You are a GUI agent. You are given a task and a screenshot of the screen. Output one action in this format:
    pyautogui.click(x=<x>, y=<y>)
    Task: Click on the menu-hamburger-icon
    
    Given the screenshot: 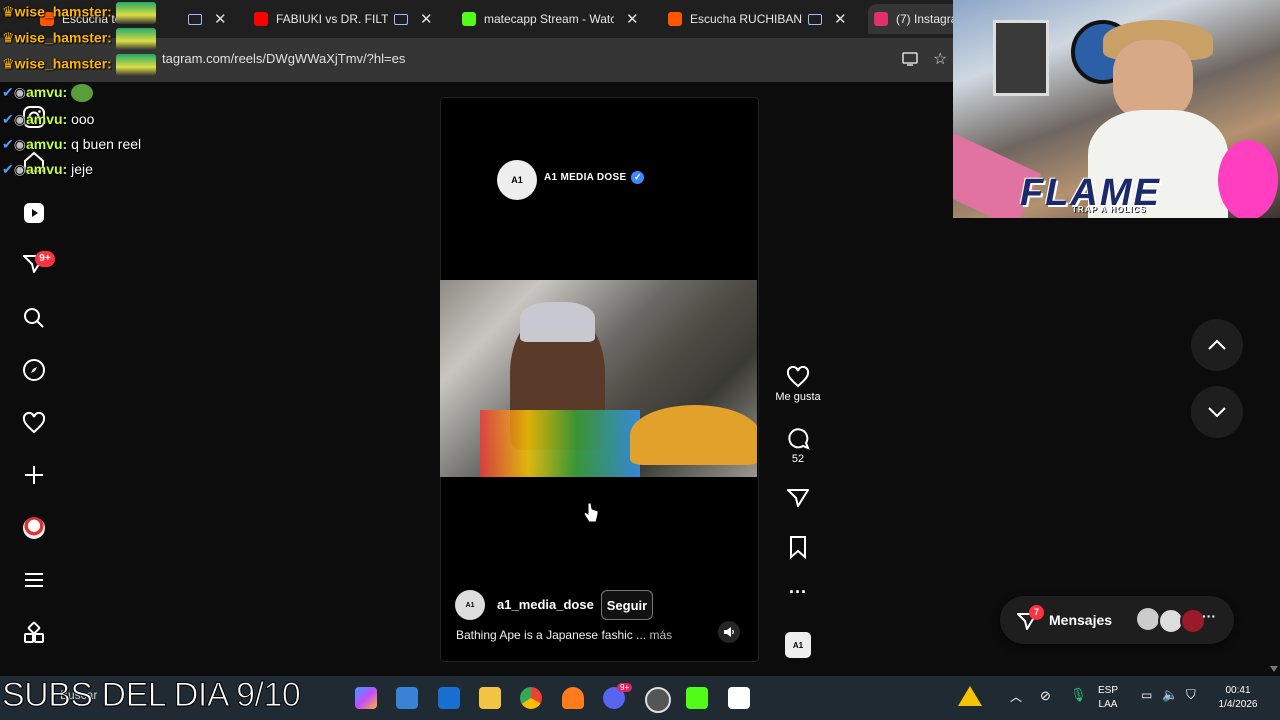 What is the action you would take?
    pyautogui.click(x=34, y=580)
    